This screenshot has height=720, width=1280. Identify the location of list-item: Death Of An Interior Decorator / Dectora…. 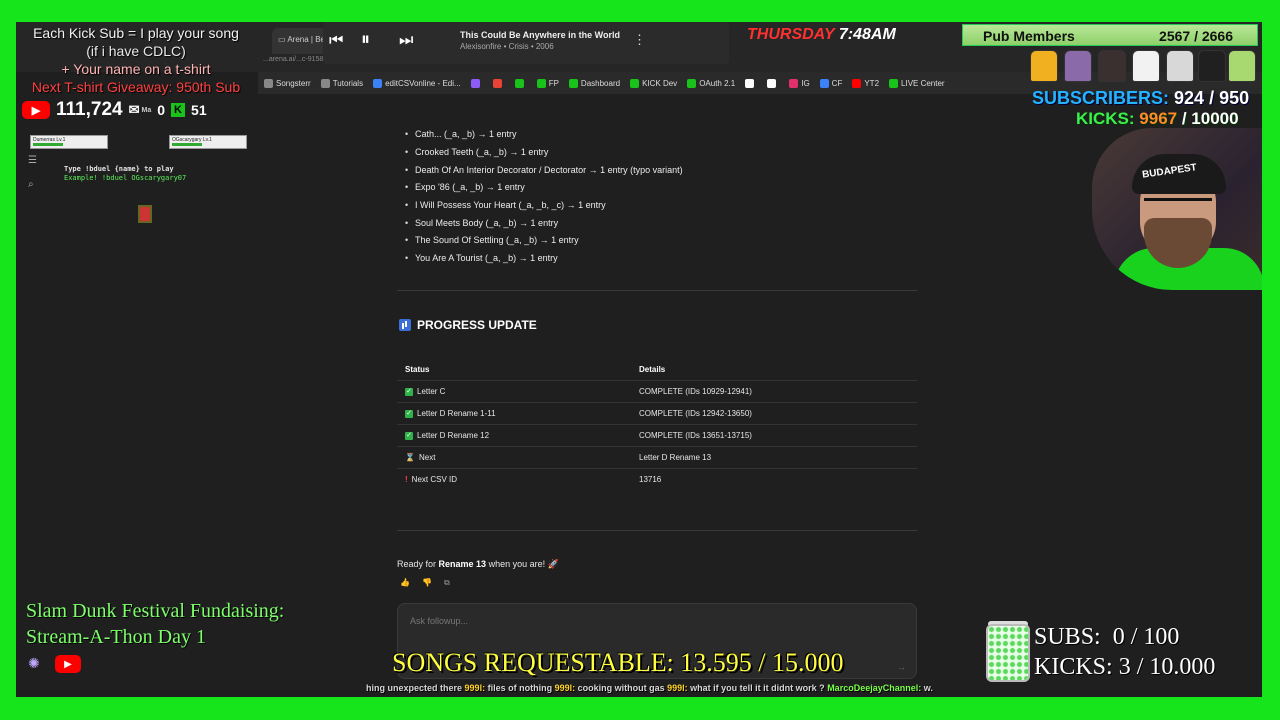
(544, 170).